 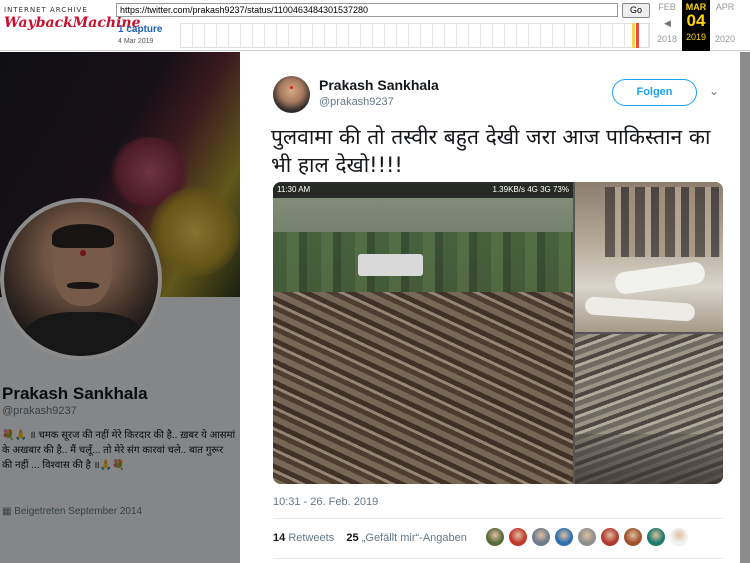 I want to click on media-photo-bottom-right, so click(x=649, y=409).